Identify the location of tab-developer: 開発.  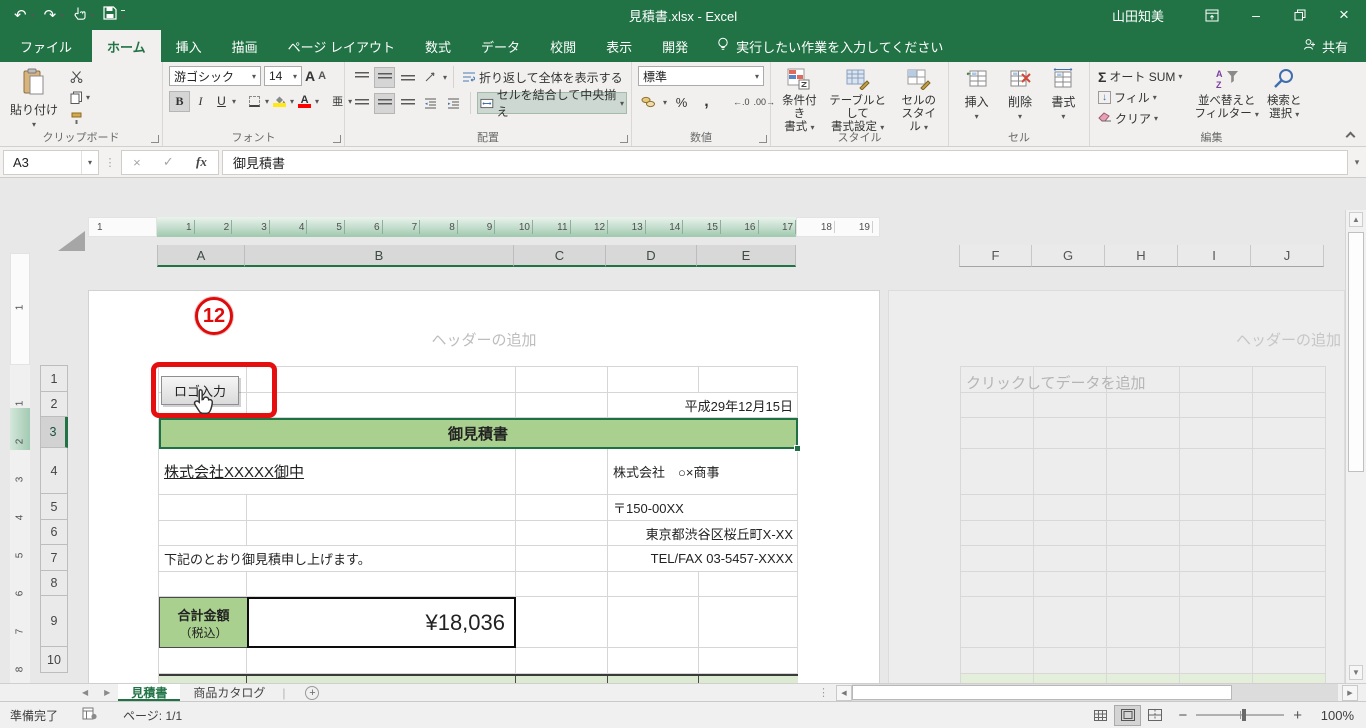
(675, 46).